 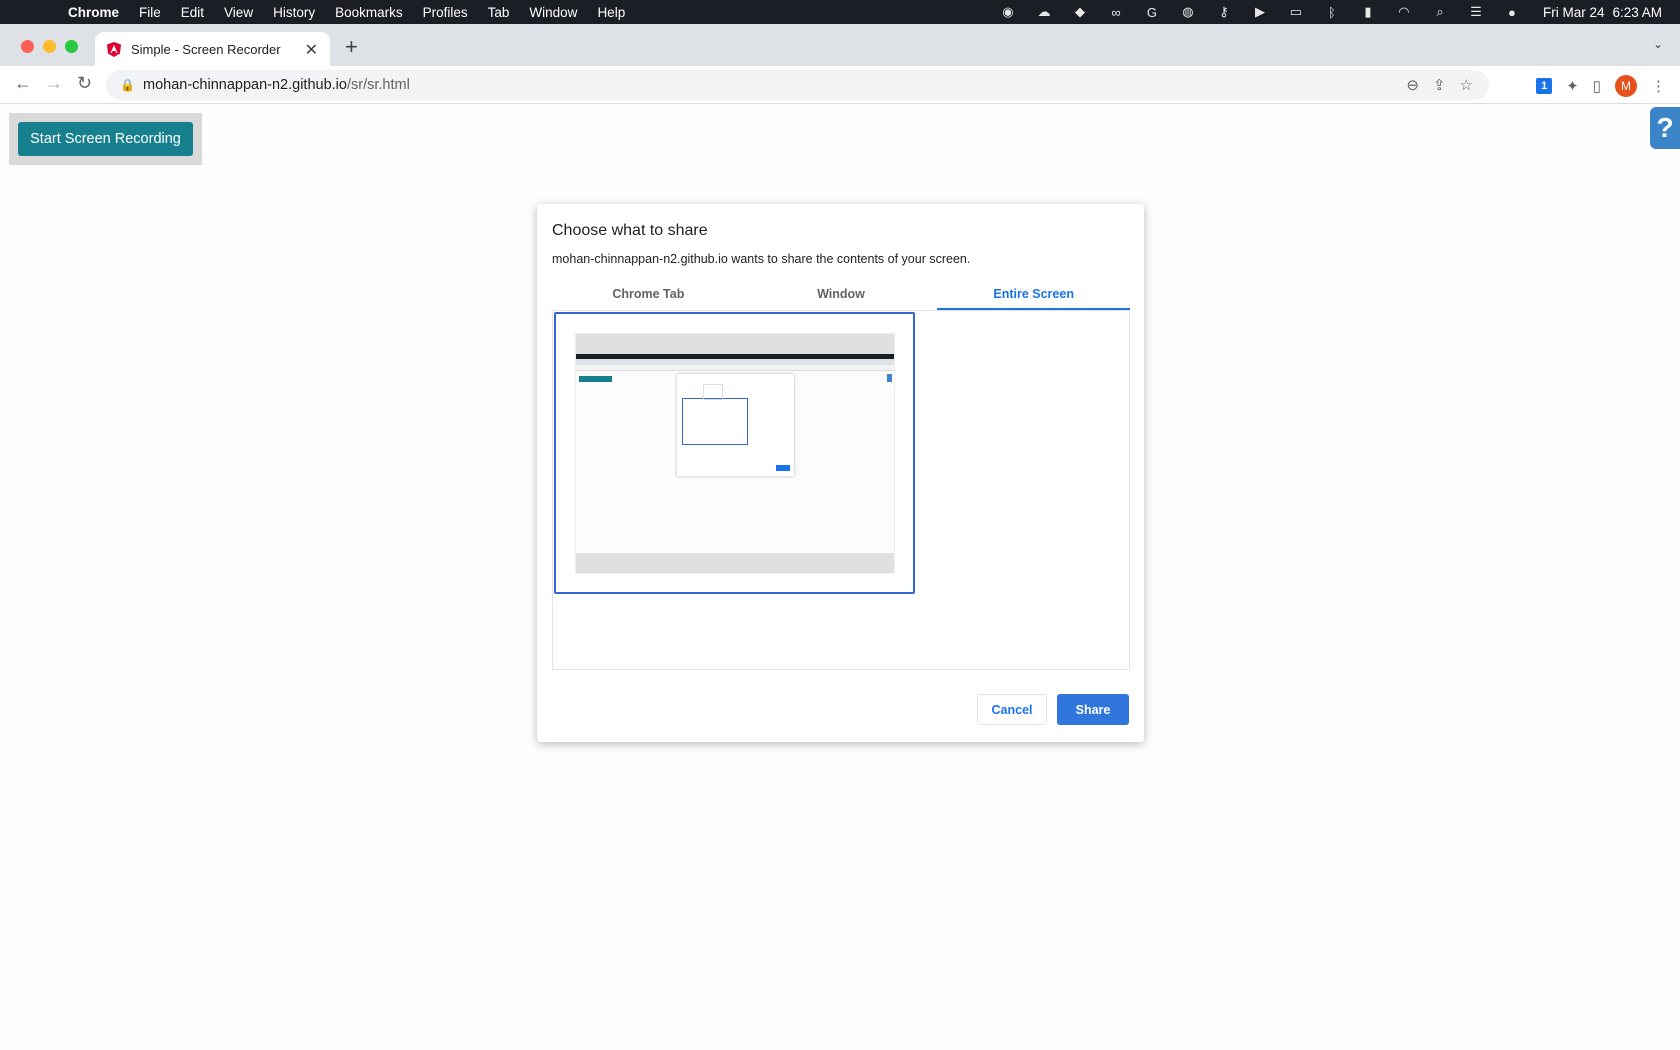 What do you see at coordinates (71, 46) in the screenshot?
I see `zoom-window-button` at bounding box center [71, 46].